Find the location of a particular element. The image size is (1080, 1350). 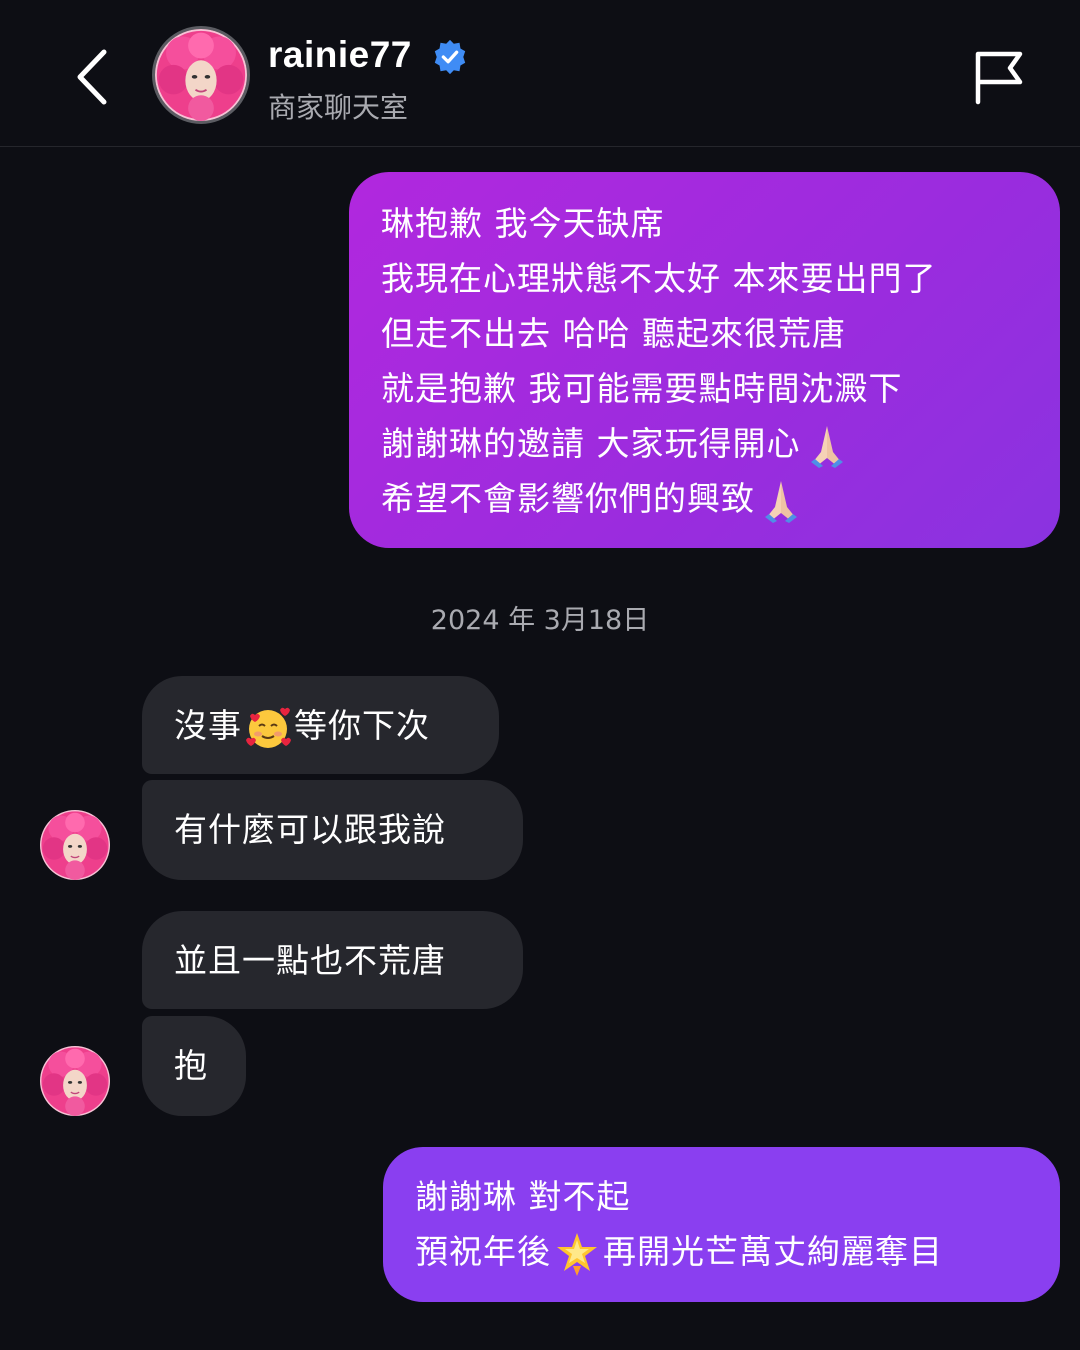

chat-type-label: 商家聊天室 is located at coordinates (338, 107).